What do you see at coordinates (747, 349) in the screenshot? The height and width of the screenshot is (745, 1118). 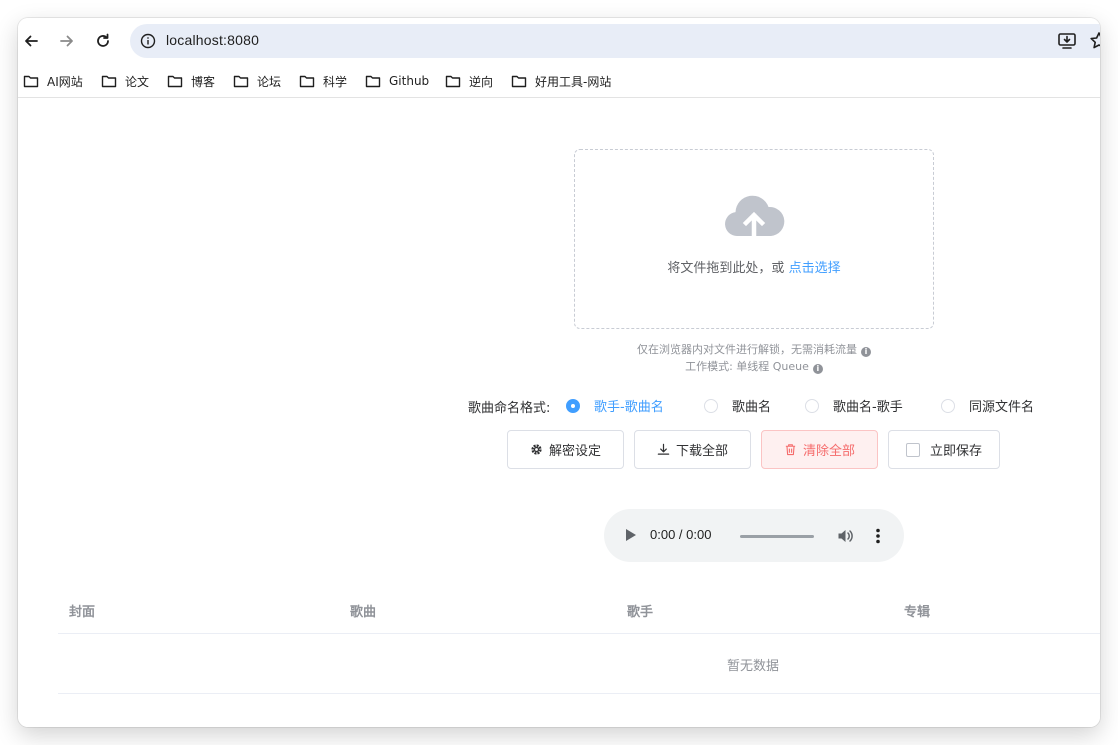 I see `upload-tip-text: 仅在浏览器内对文件进行解锁，无需消耗流量` at bounding box center [747, 349].